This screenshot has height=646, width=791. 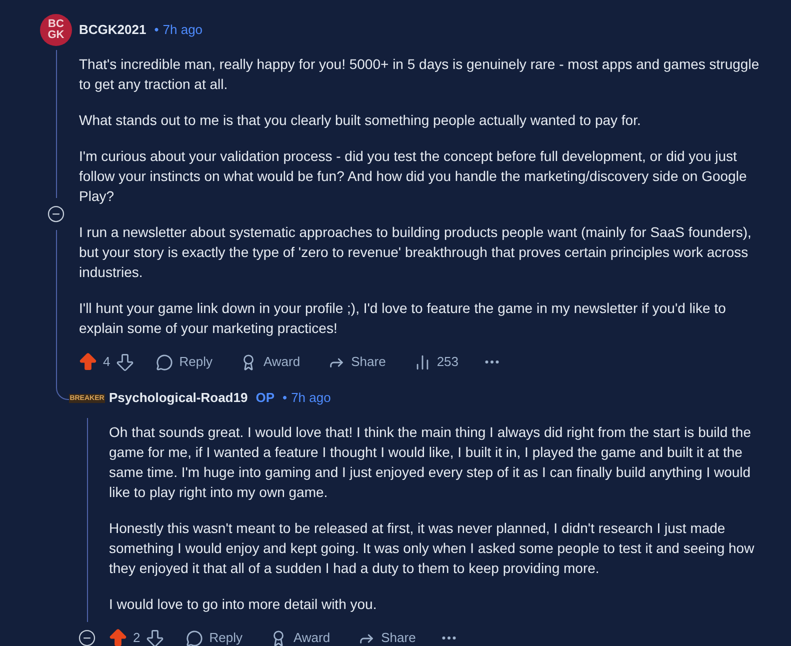 I want to click on vote-count: 2, so click(x=136, y=637).